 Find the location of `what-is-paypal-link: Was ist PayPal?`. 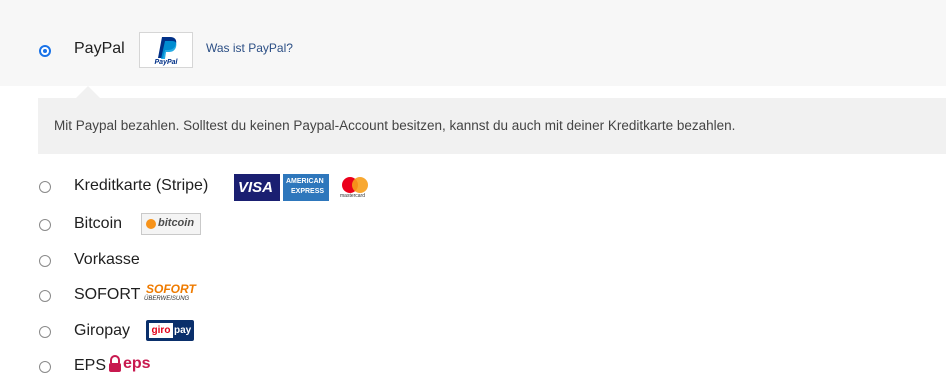

what-is-paypal-link: Was ist PayPal? is located at coordinates (249, 48).